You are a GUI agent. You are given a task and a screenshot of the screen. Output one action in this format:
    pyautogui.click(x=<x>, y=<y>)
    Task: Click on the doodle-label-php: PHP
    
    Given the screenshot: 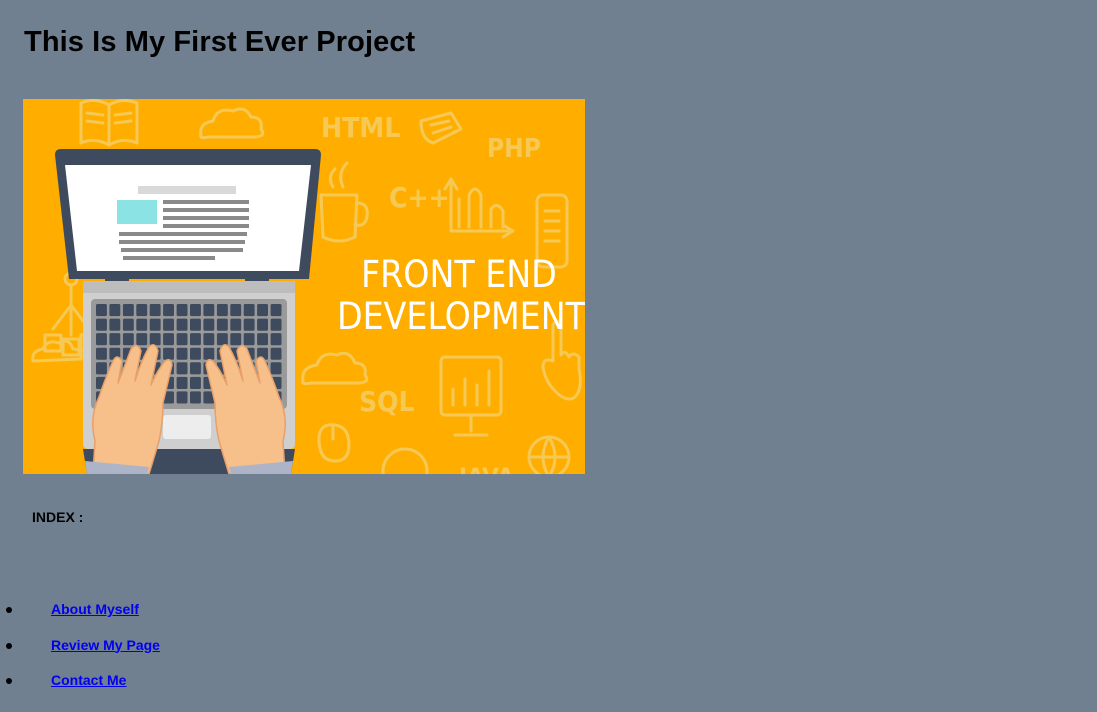 What is the action you would take?
    pyautogui.click(x=514, y=149)
    